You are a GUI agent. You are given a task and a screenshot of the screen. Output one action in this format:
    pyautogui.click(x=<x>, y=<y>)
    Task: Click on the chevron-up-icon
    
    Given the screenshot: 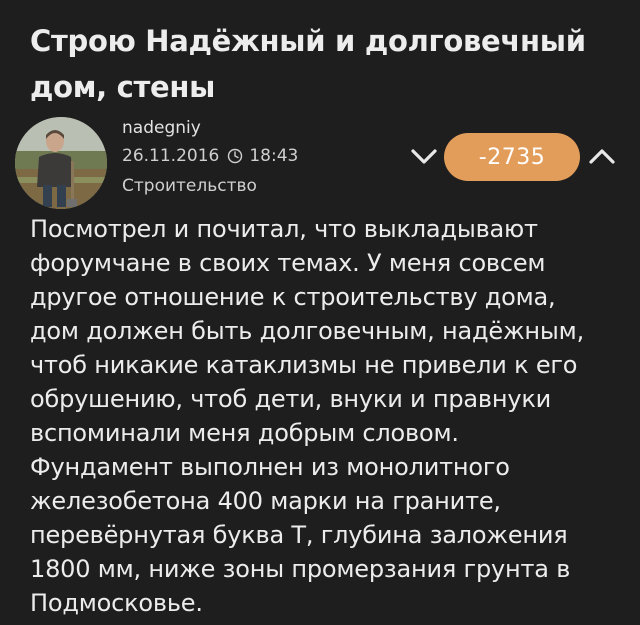 What is the action you would take?
    pyautogui.click(x=602, y=156)
    